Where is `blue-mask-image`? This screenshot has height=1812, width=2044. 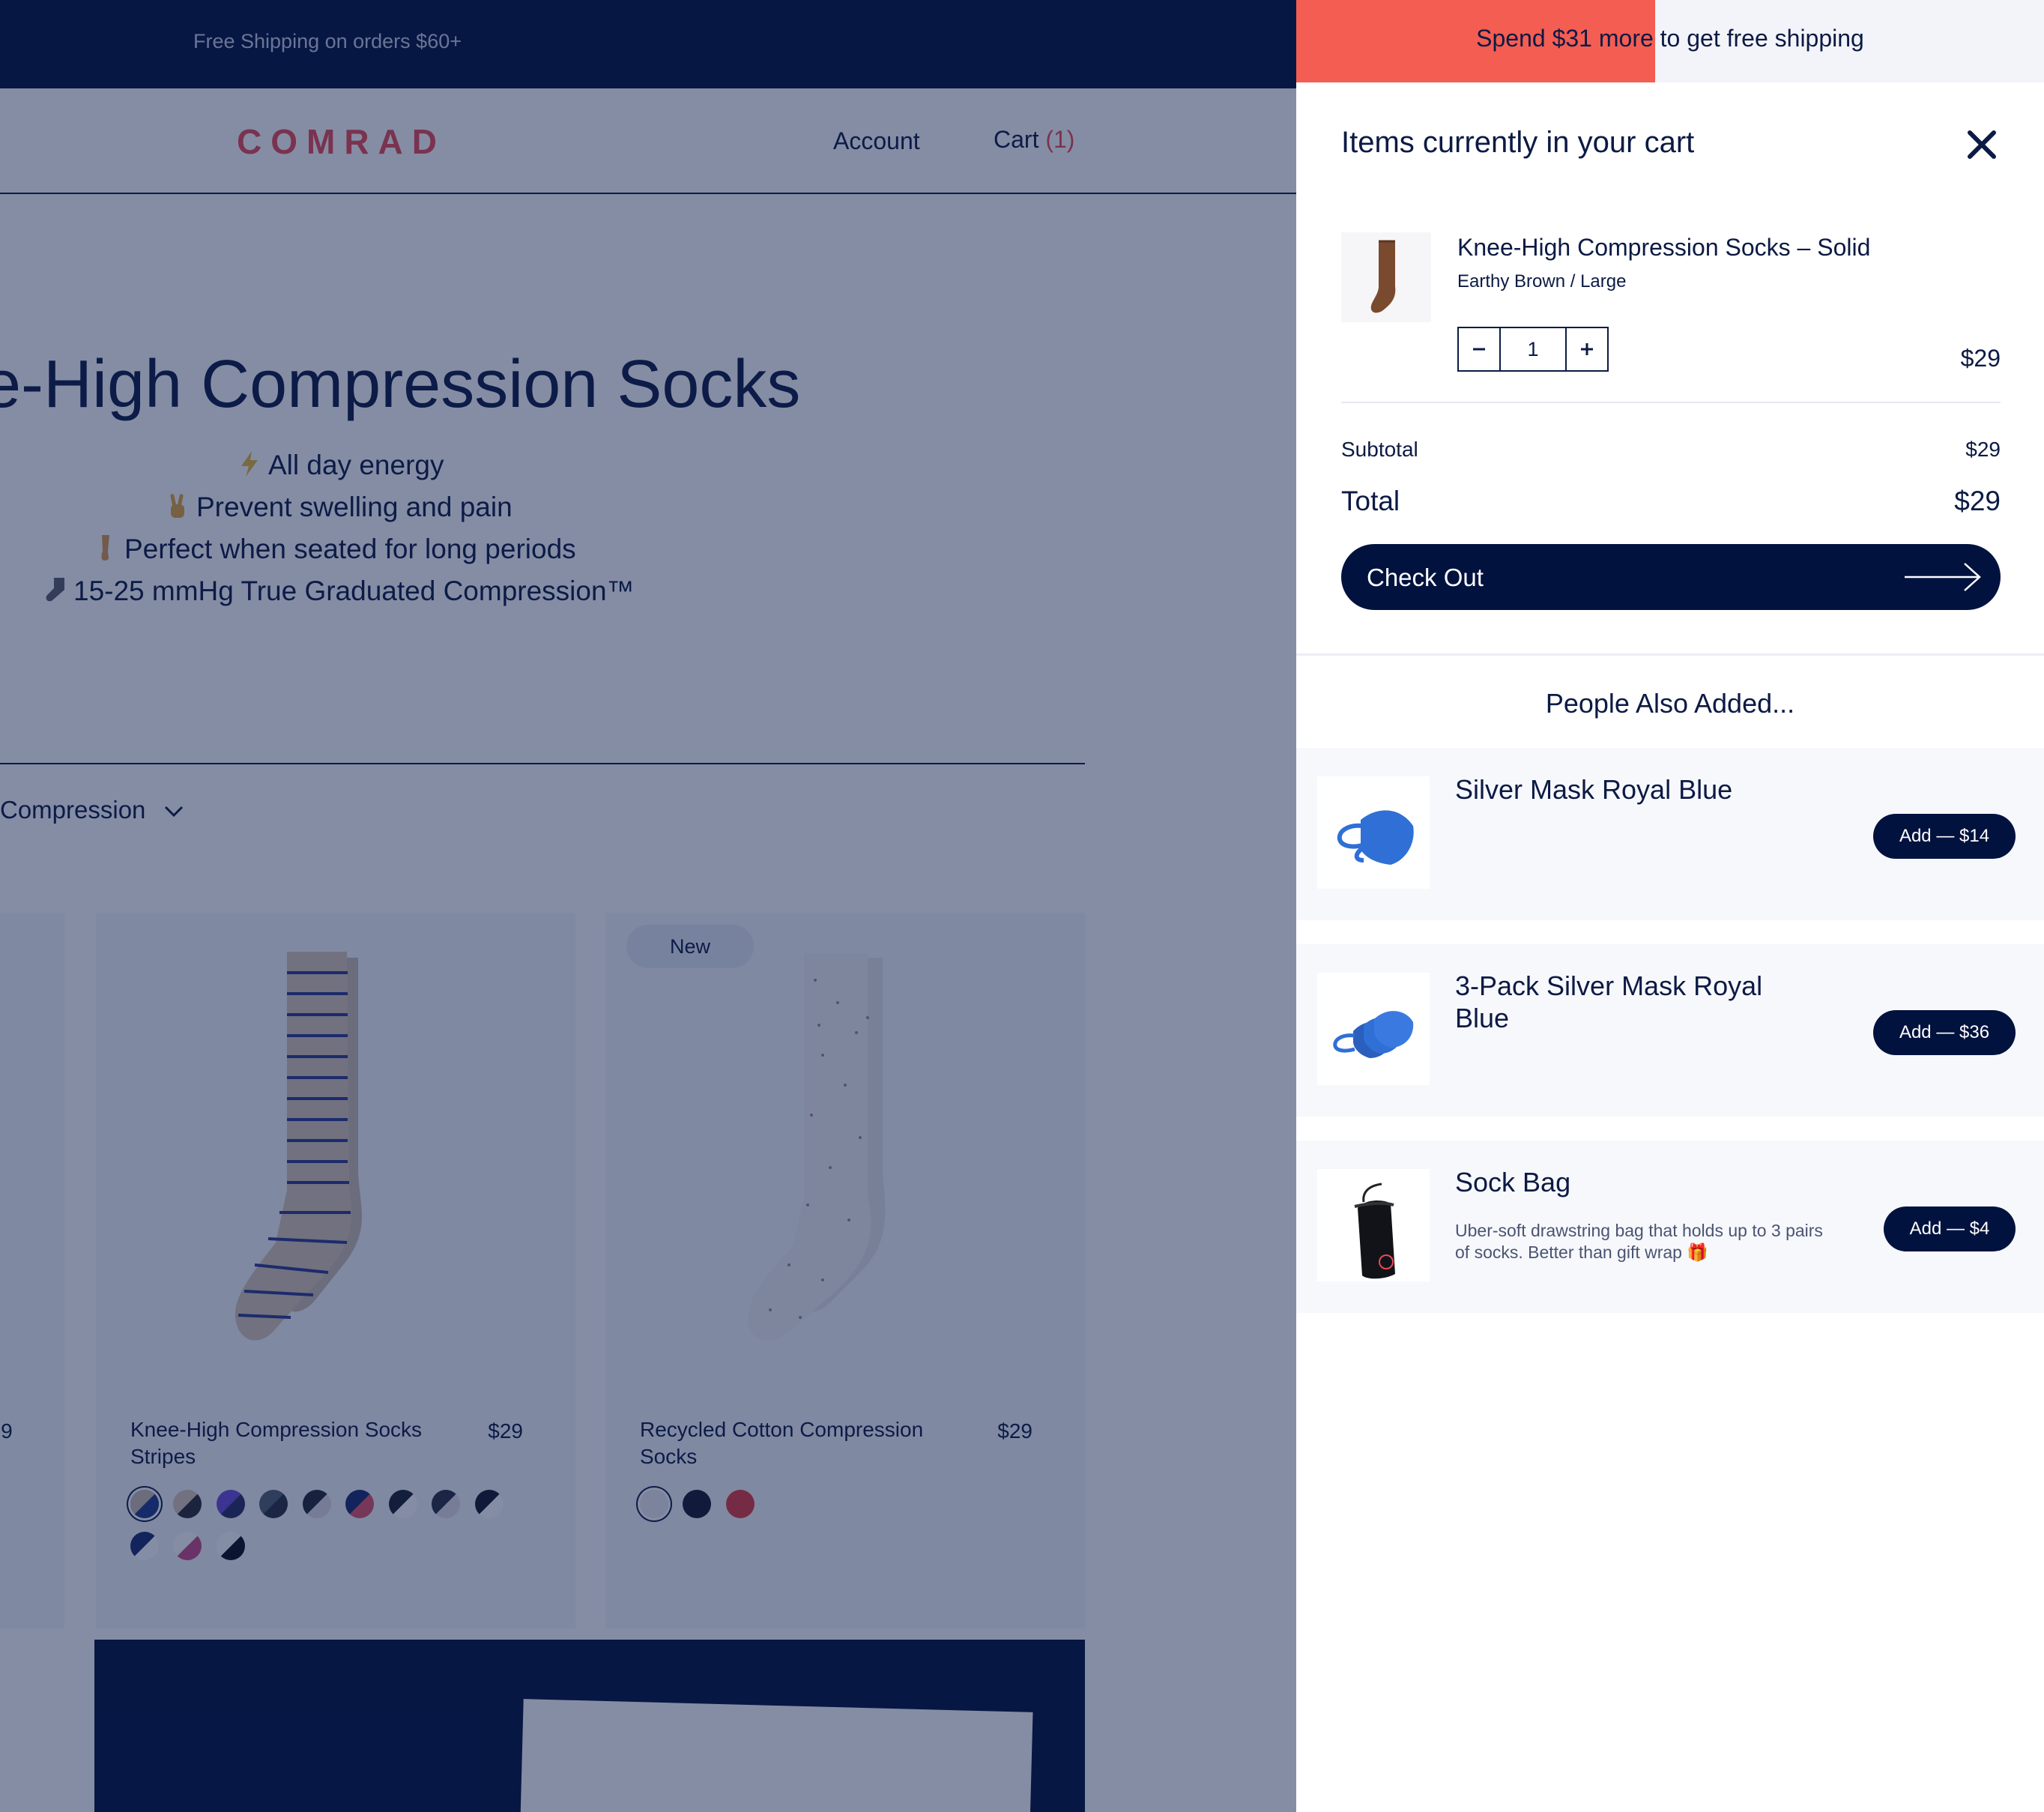
blue-mask-image is located at coordinates (1373, 832).